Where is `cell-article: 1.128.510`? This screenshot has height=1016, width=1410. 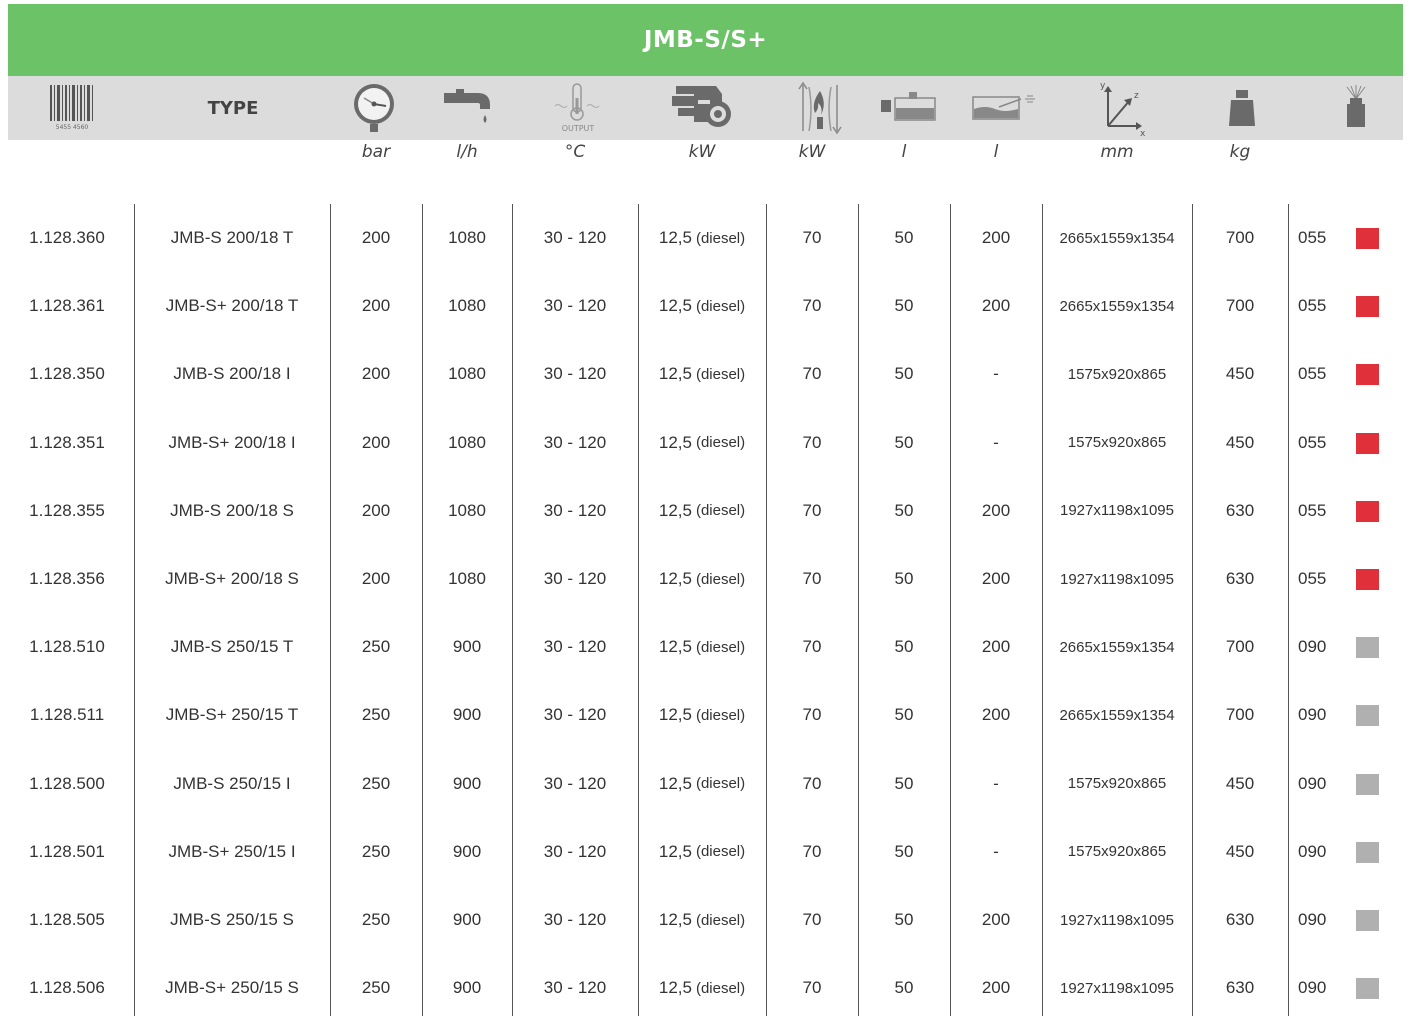 cell-article: 1.128.510 is located at coordinates (67, 647).